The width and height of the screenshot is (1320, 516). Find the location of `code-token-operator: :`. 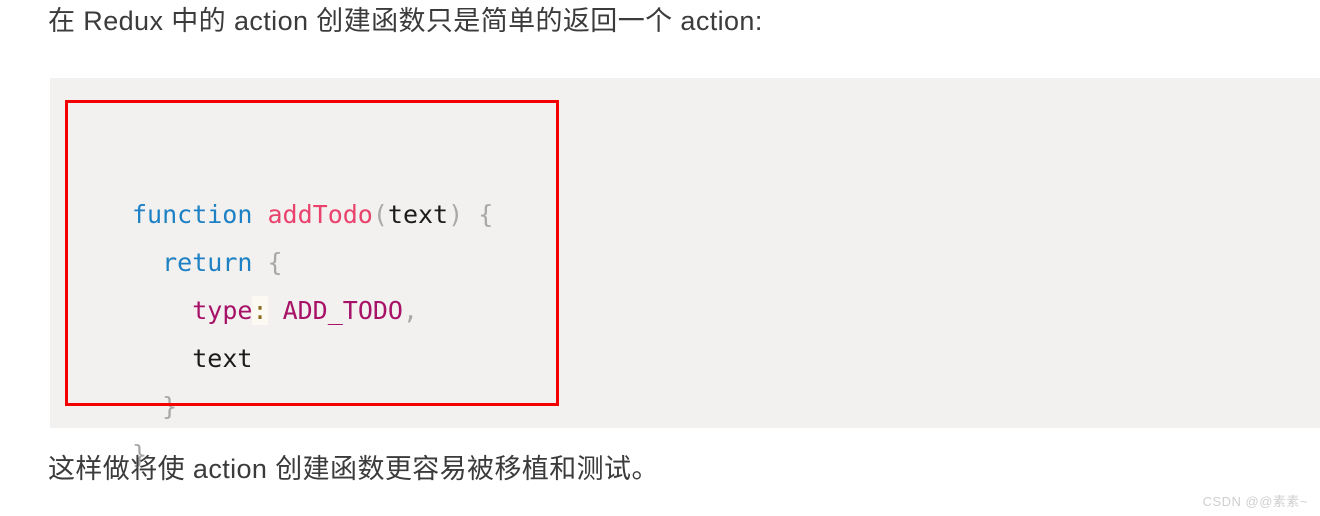

code-token-operator: : is located at coordinates (260, 310).